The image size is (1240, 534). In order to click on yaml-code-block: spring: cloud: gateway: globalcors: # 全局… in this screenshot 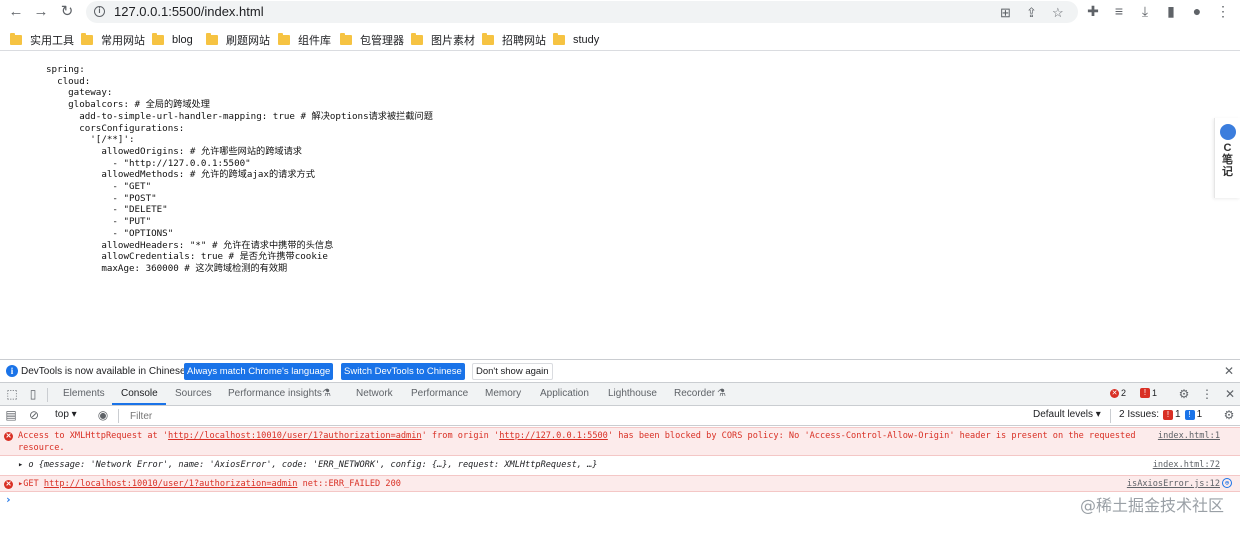, I will do `click(239, 169)`.